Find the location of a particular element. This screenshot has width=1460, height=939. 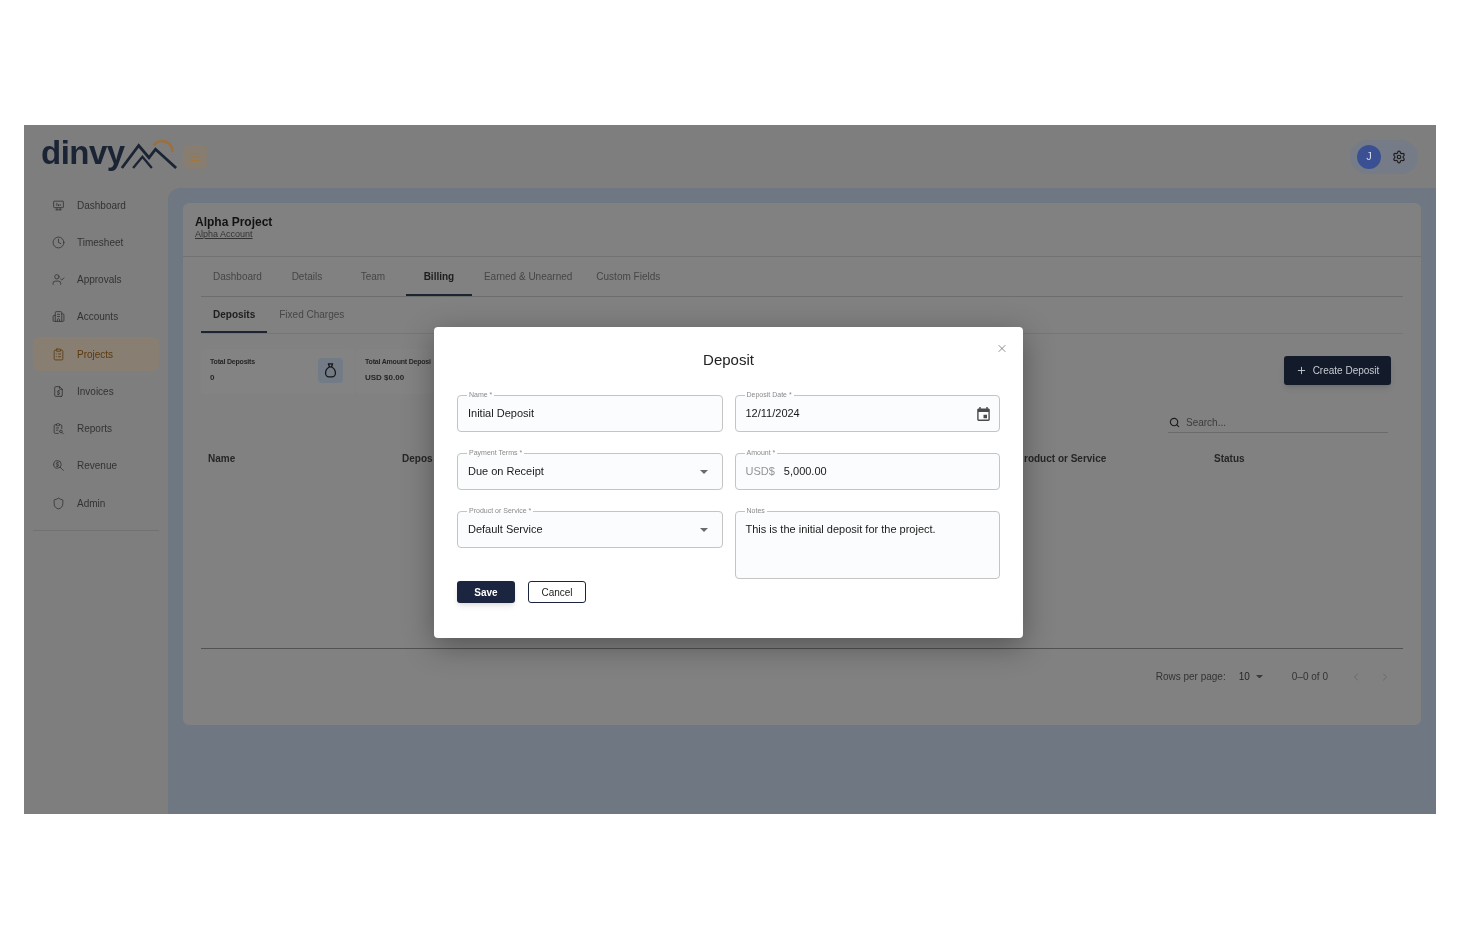

menu-button is located at coordinates (194, 156).